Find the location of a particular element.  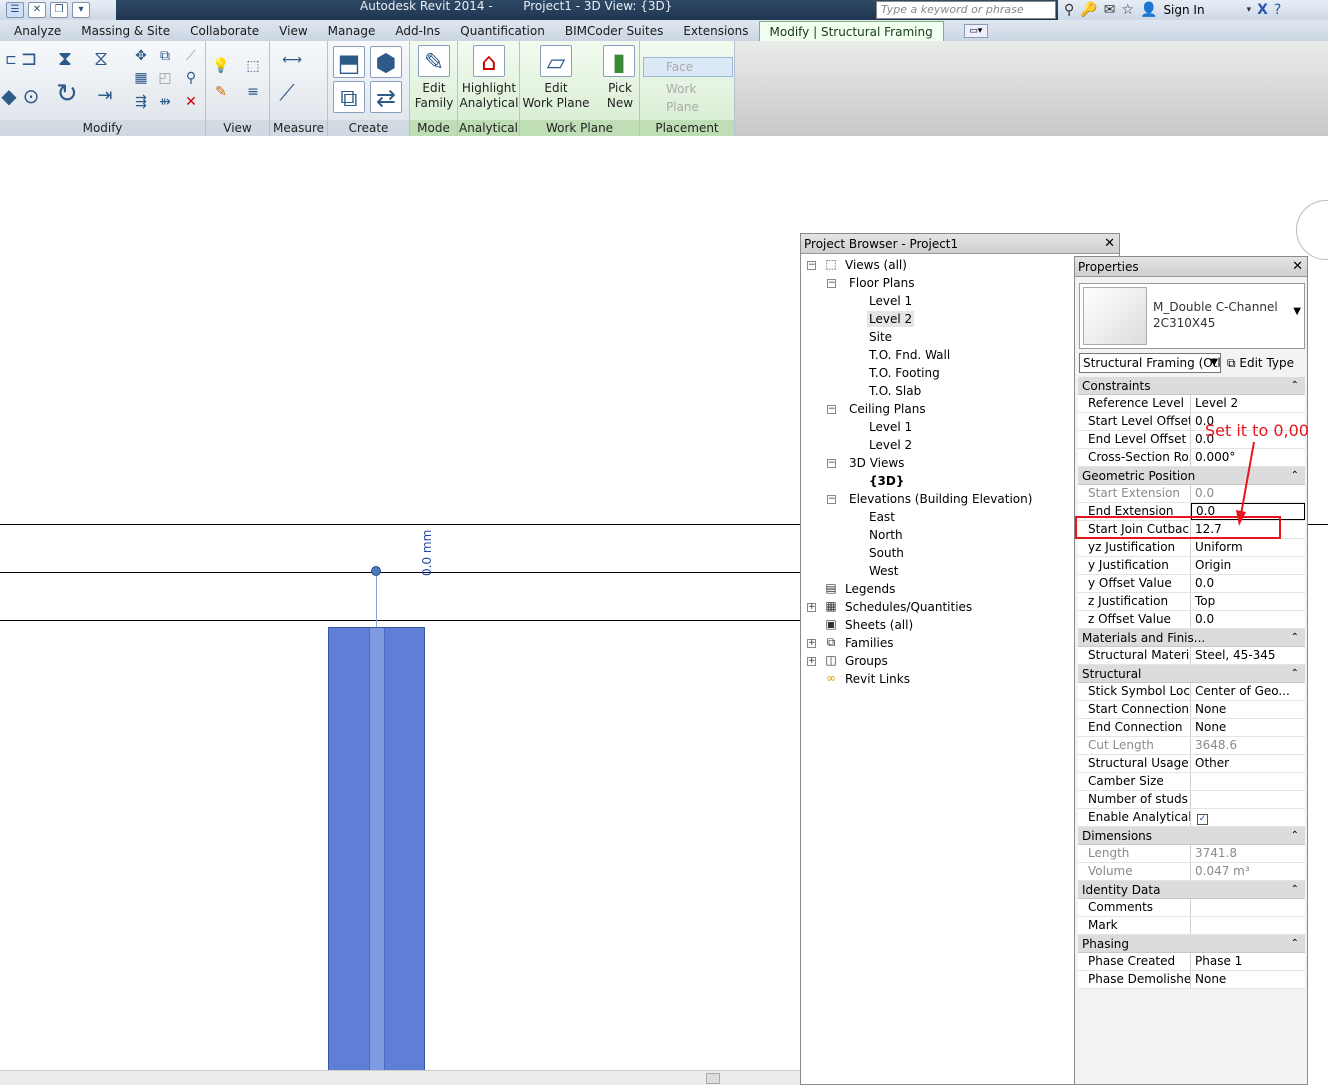

prop-value: Origin is located at coordinates (1248, 565).